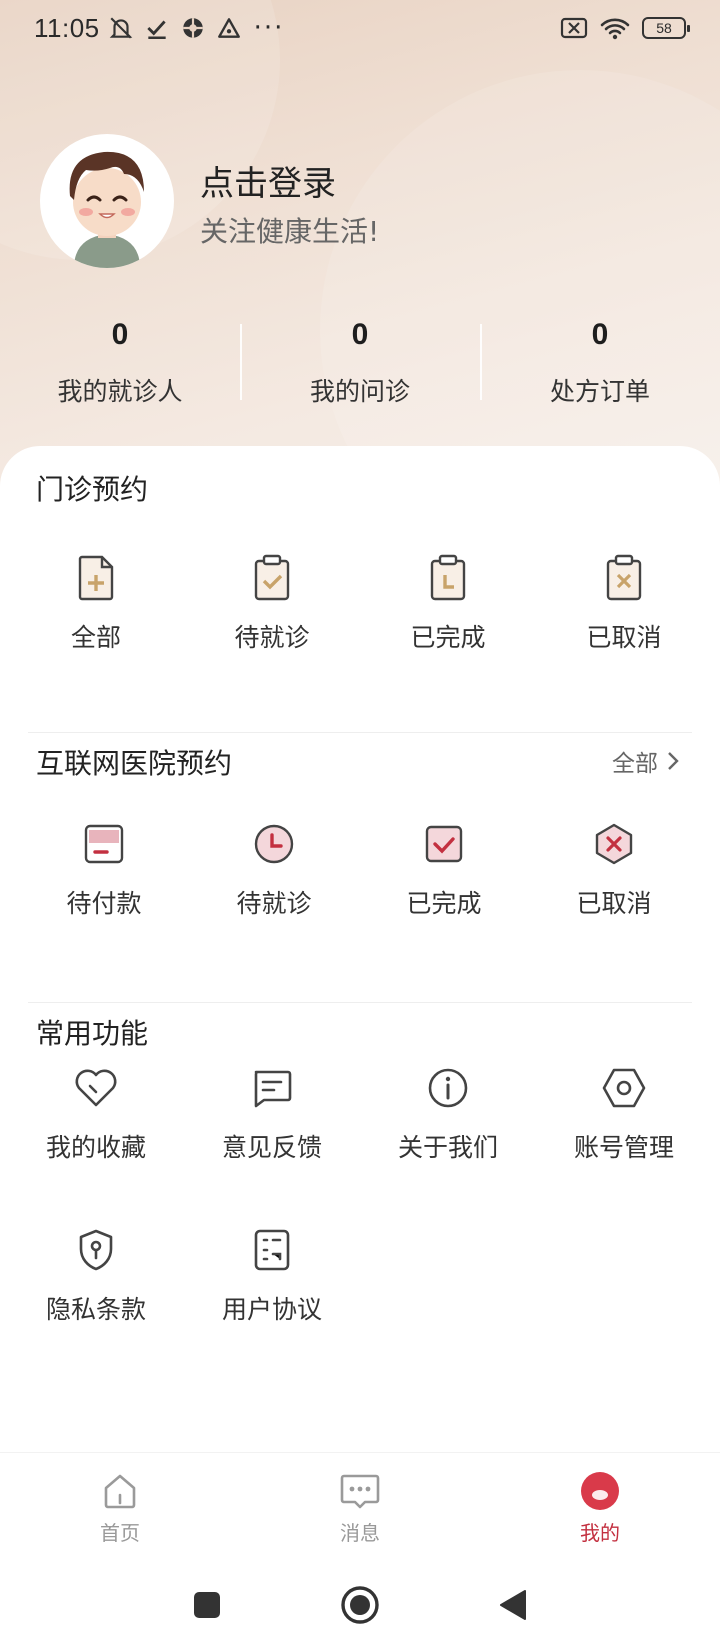 The width and height of the screenshot is (720, 1650). What do you see at coordinates (599, 391) in the screenshot?
I see `stat-label: 处方订单` at bounding box center [599, 391].